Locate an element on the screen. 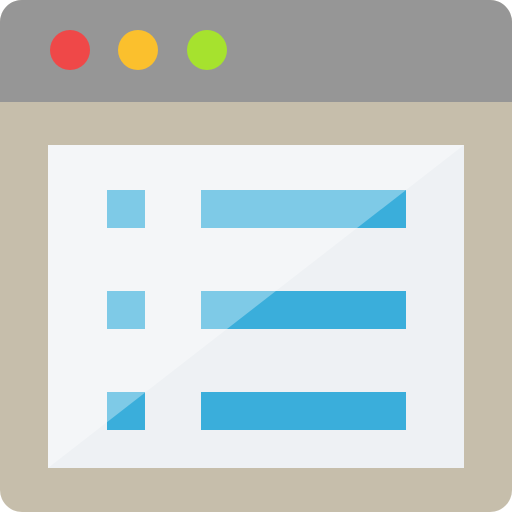  minimize-button is located at coordinates (138, 50).